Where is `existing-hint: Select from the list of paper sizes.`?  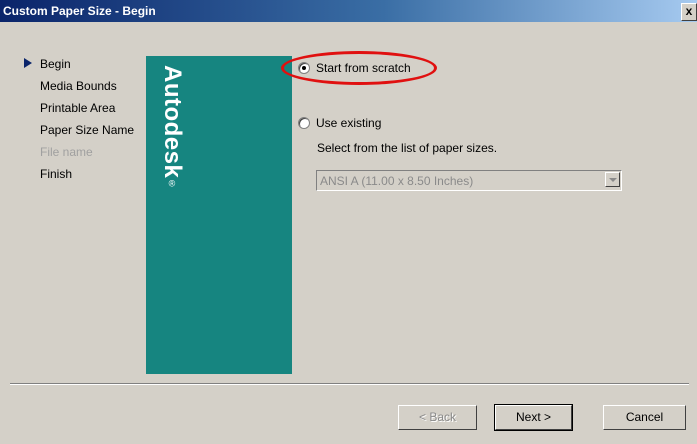
existing-hint: Select from the list of paper sizes. is located at coordinates (407, 148).